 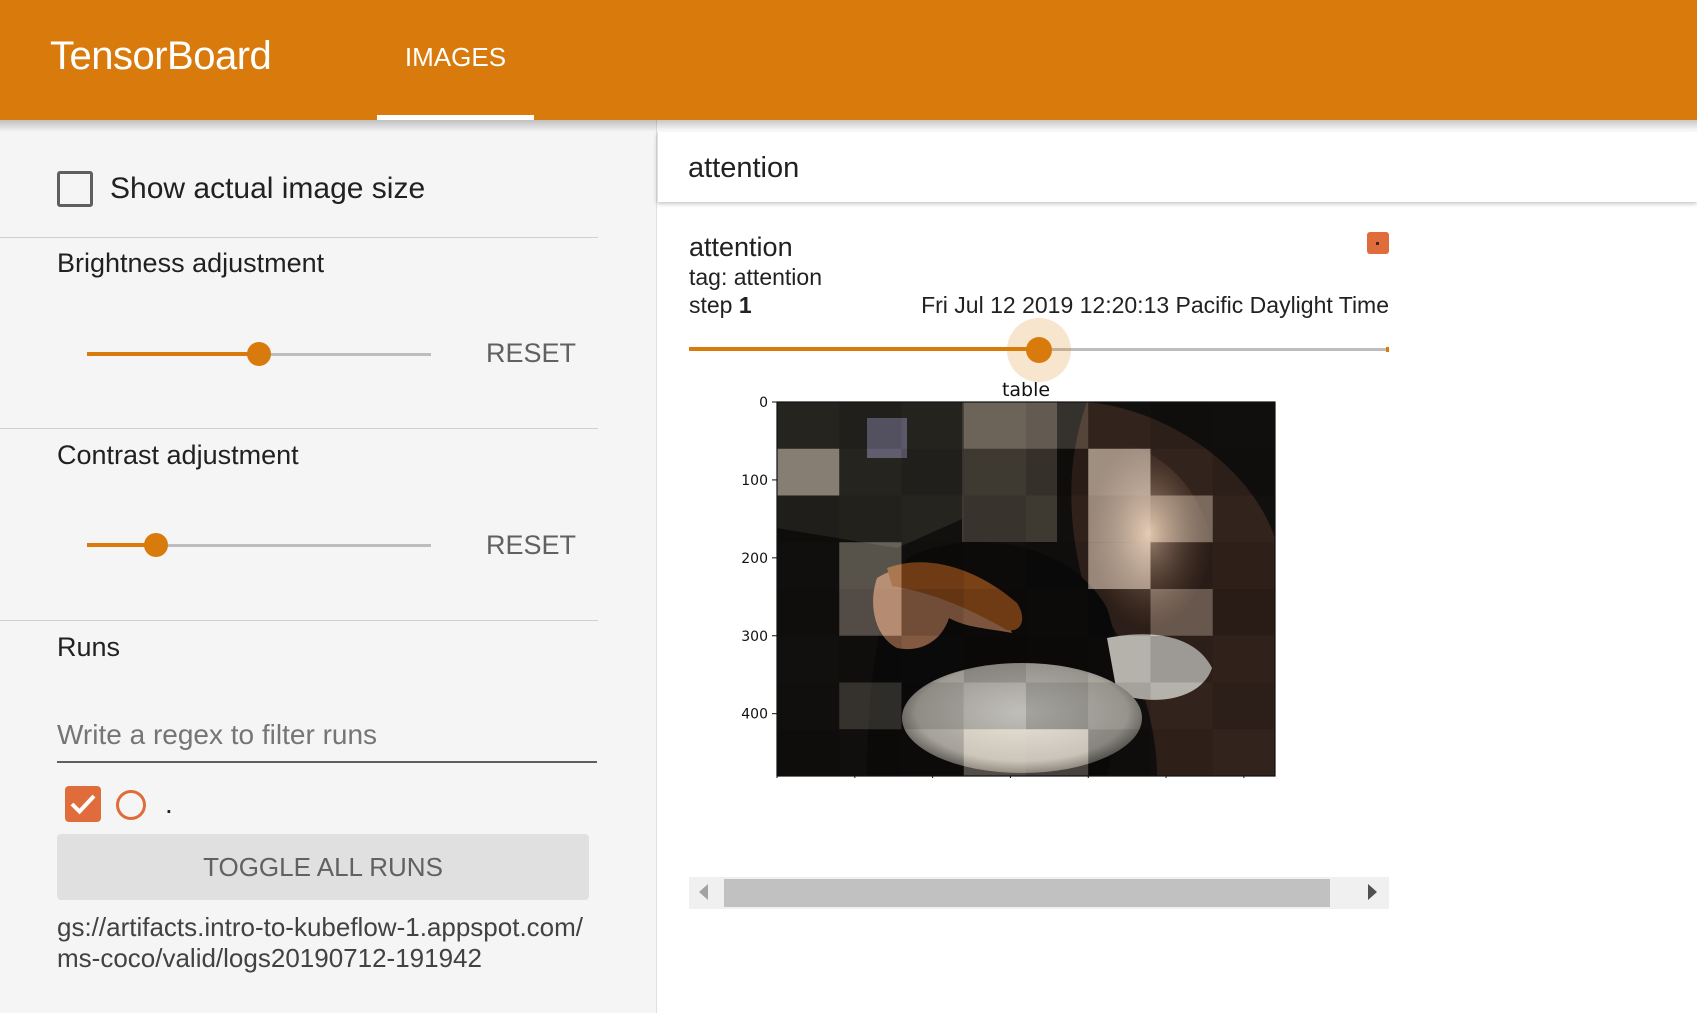 I want to click on card-step: step 1, so click(x=720, y=305).